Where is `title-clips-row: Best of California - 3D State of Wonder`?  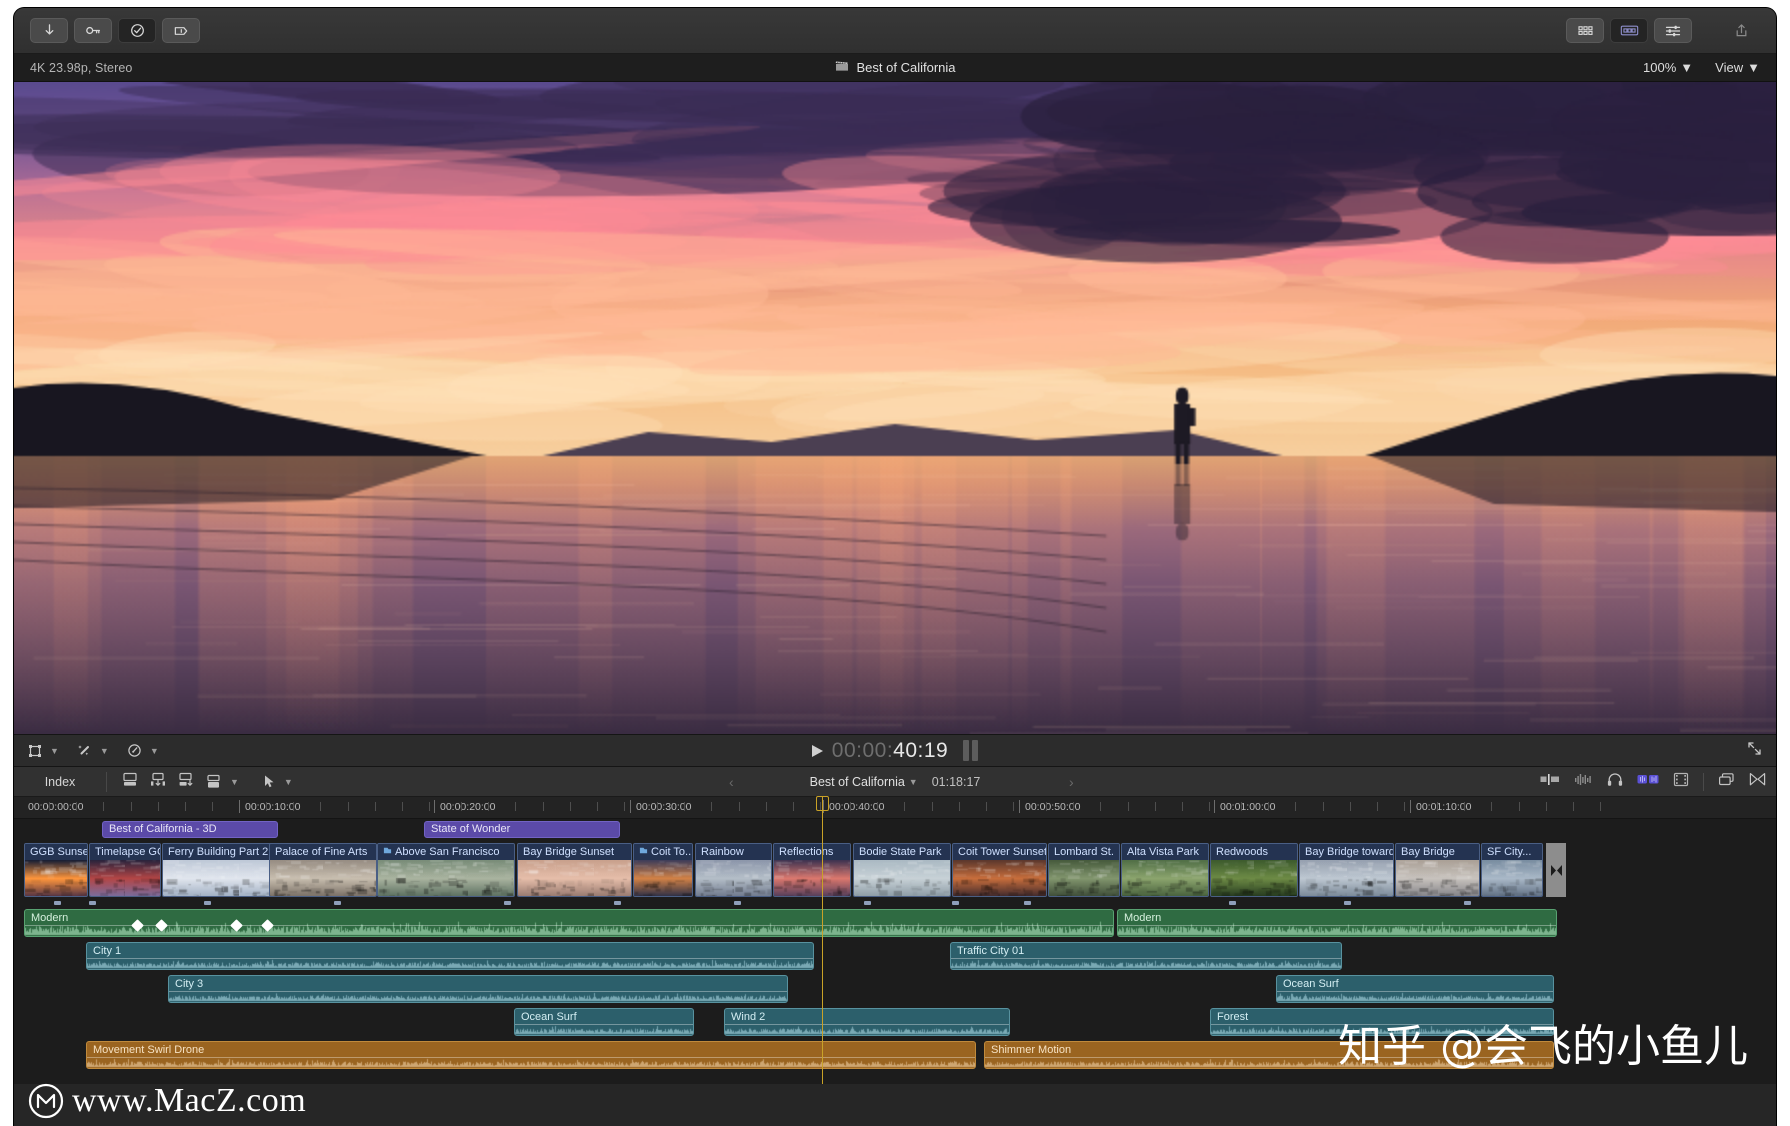
title-clips-row: Best of California - 3D State of Wonder is located at coordinates (895, 830).